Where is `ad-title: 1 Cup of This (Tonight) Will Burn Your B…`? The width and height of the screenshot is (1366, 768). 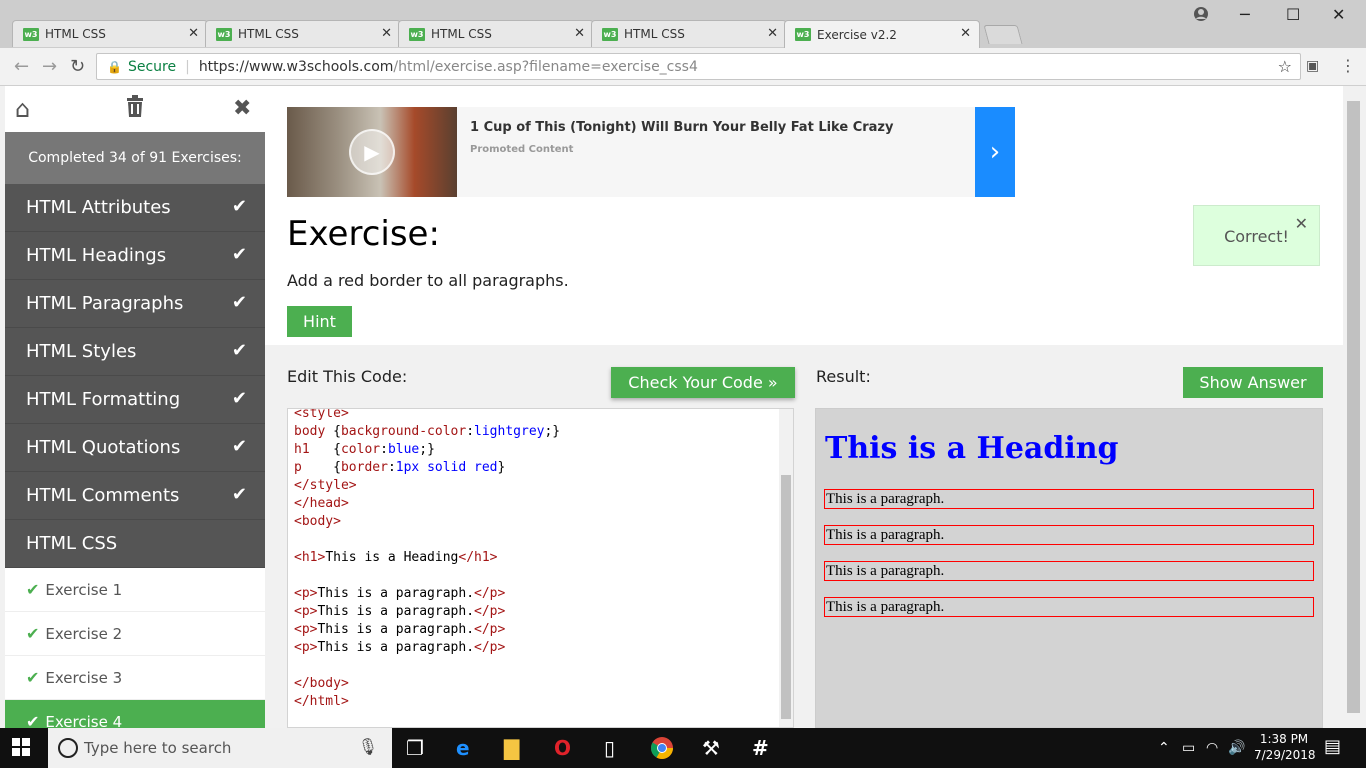
ad-title: 1 Cup of This (Tonight) Will Burn Your B… is located at coordinates (681, 127).